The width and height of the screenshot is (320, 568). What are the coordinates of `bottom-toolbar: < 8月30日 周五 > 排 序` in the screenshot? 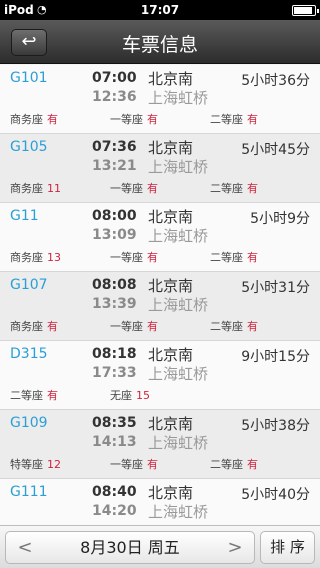 It's located at (160, 546).